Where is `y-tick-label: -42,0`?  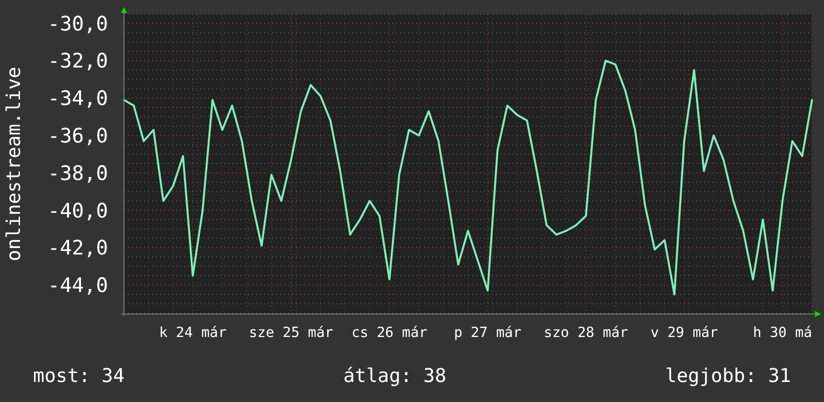
y-tick-label: -42,0 is located at coordinates (78, 248).